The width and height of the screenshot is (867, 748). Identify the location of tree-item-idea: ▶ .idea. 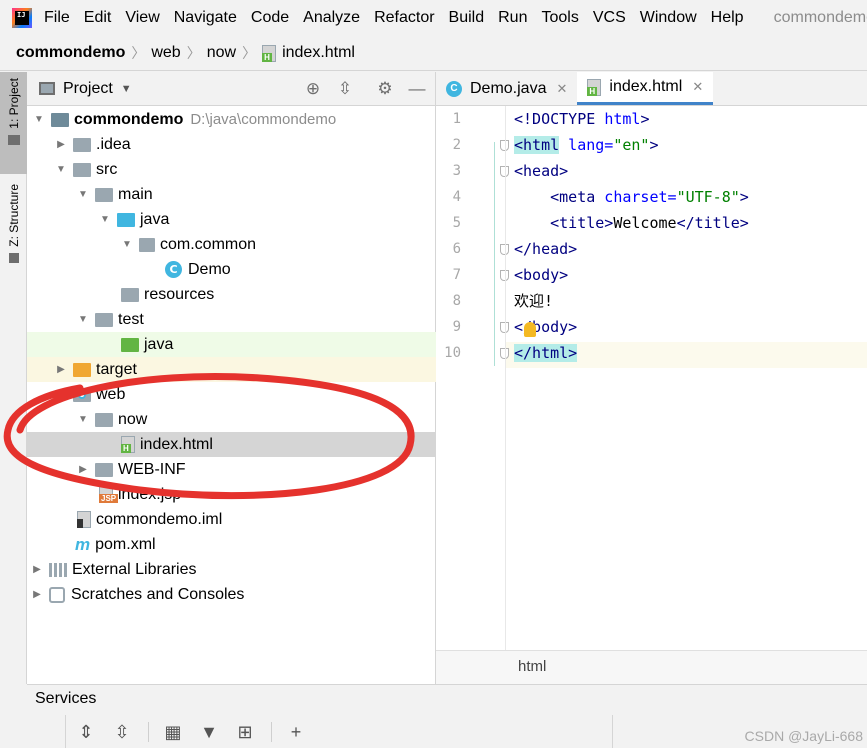
(231, 144).